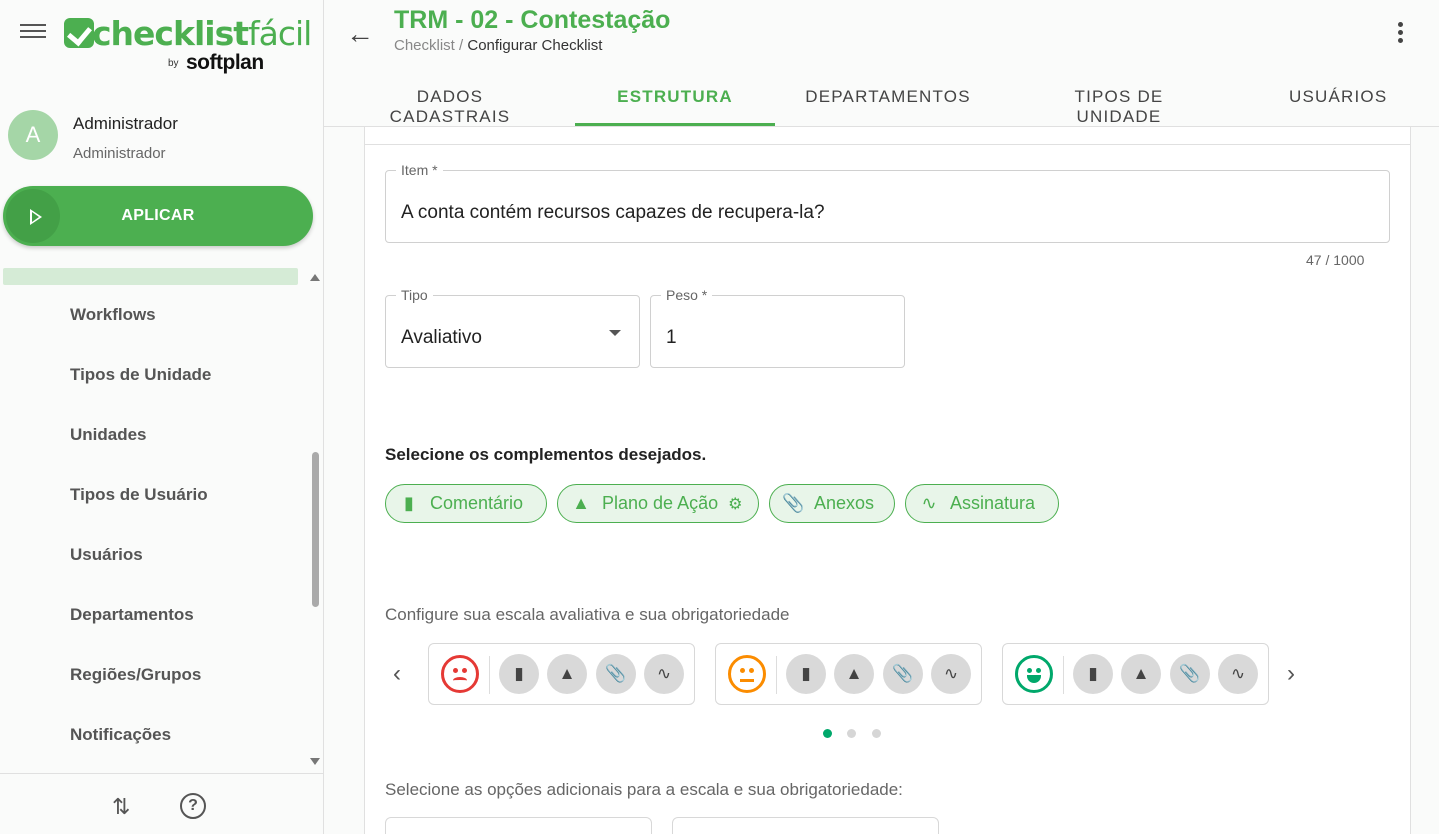 Image resolution: width=1439 pixels, height=834 pixels. I want to click on sidebar-item-tipos-de-unidade: Tipos de Unidade, so click(152, 375).